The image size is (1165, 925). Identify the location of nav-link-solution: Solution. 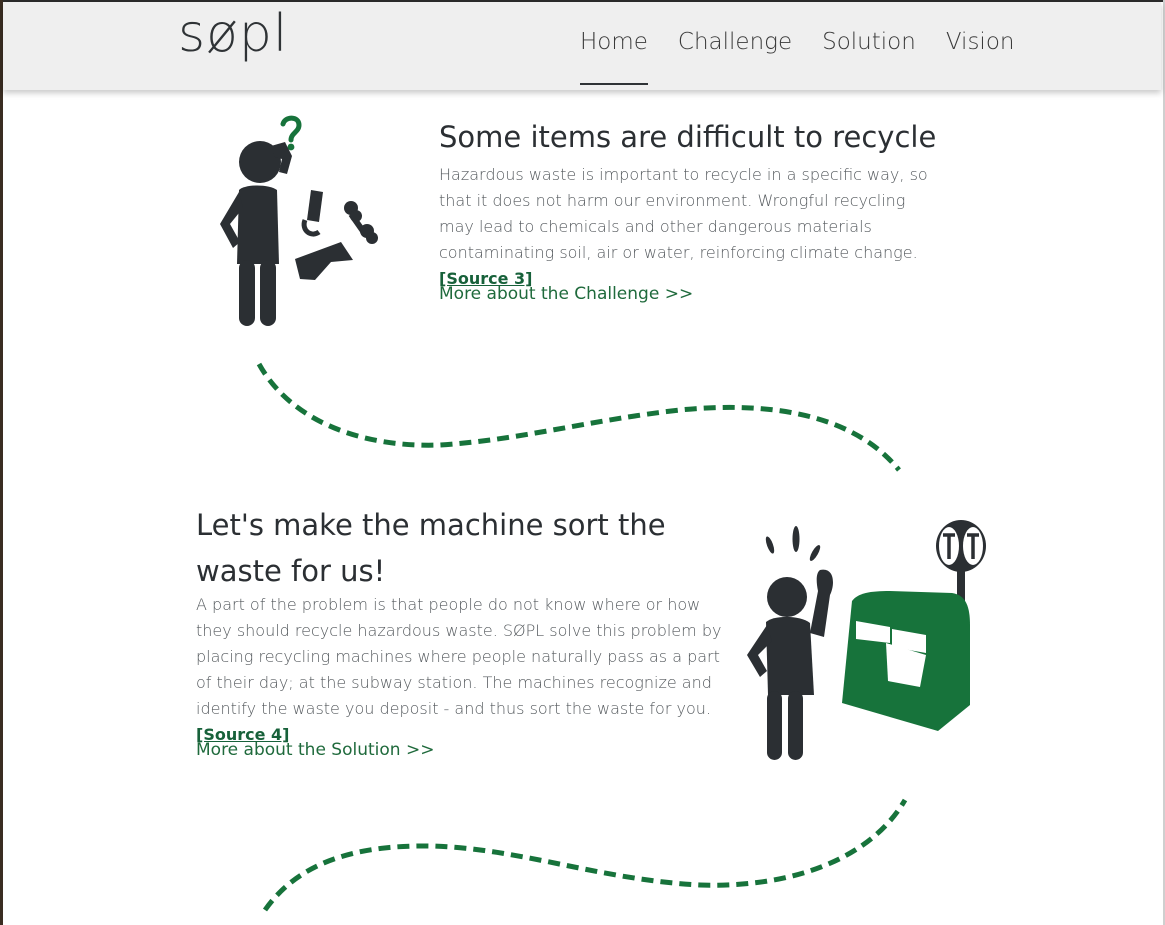
(869, 57).